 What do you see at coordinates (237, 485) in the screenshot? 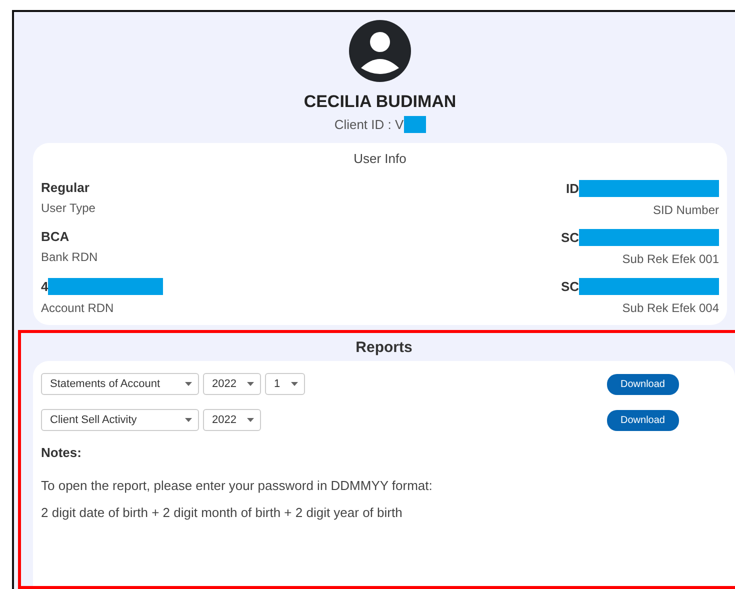
I see `note-text: To open the report, please enter your password in DDMMYY format:` at bounding box center [237, 485].